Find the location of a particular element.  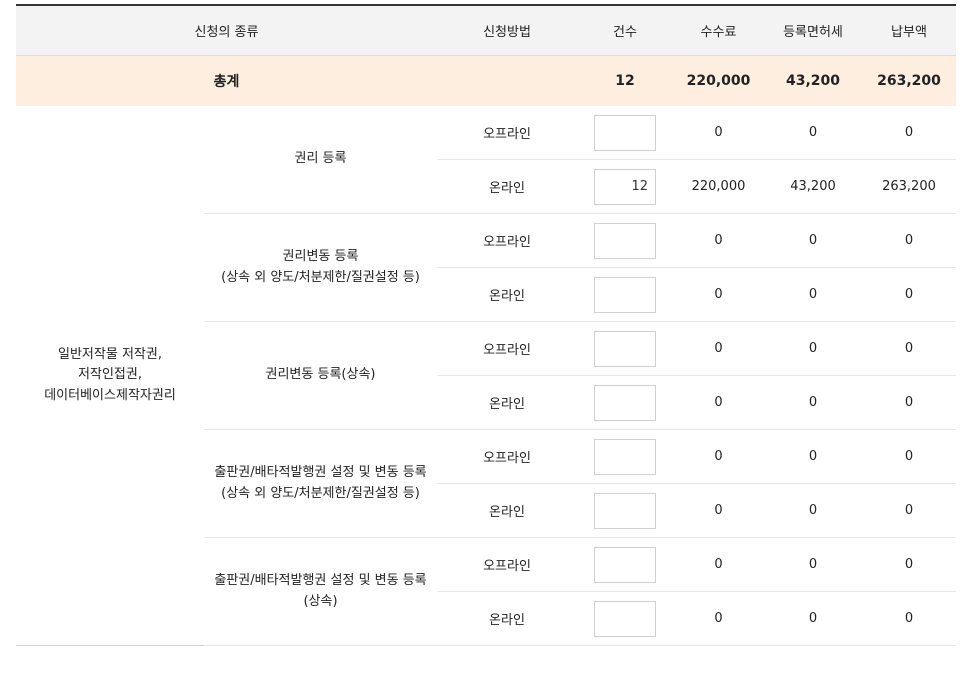

application-type-cell: 권리변동 등록 (상속 외 양도/처분제한/질권설정 등) is located at coordinates (320, 267).